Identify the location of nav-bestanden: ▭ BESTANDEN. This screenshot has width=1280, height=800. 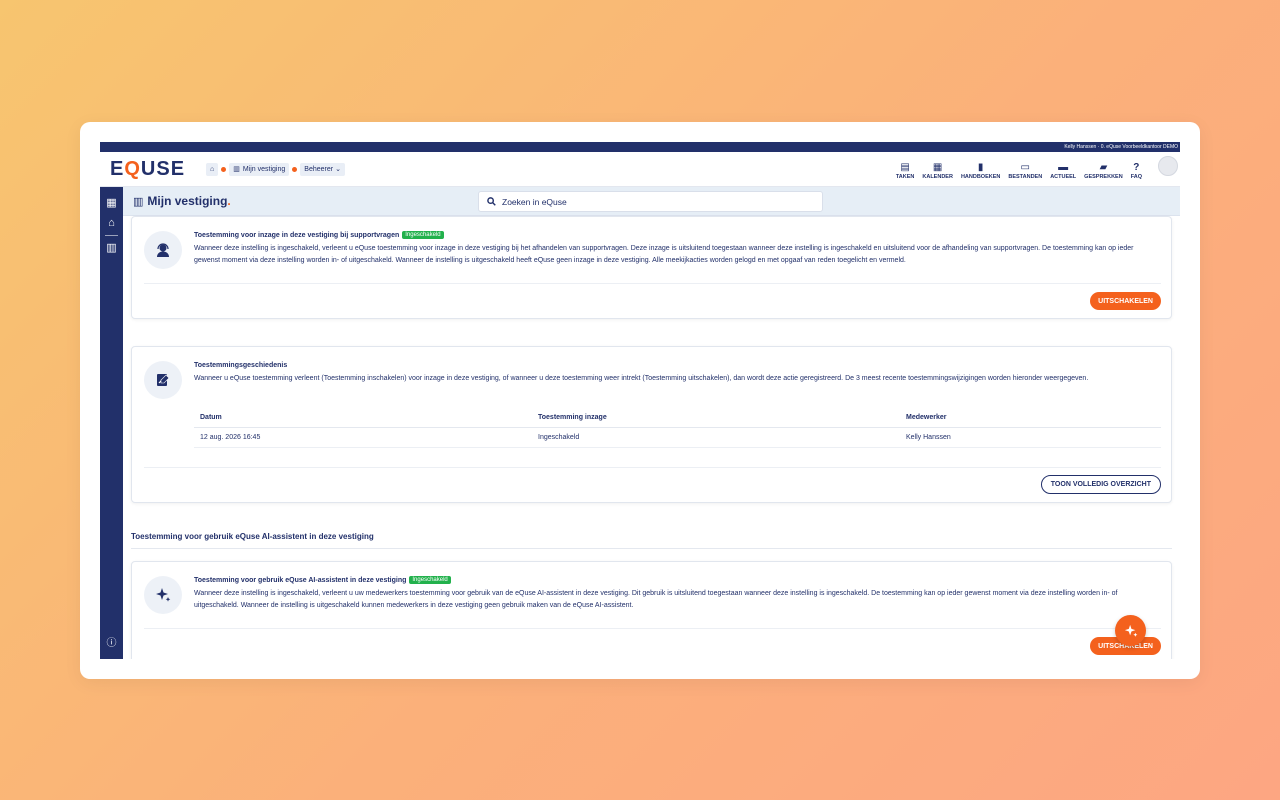
(1025, 171).